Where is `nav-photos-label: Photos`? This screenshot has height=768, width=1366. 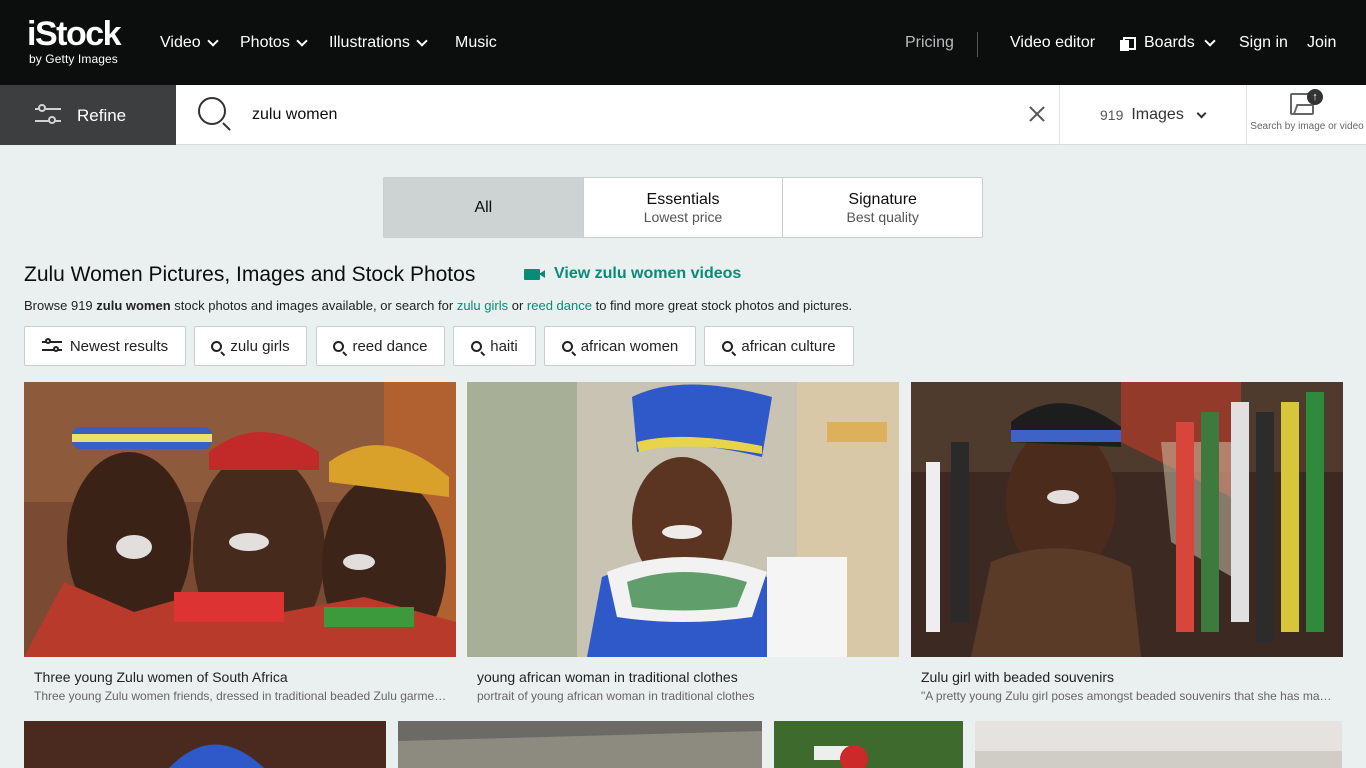 nav-photos-label: Photos is located at coordinates (265, 42).